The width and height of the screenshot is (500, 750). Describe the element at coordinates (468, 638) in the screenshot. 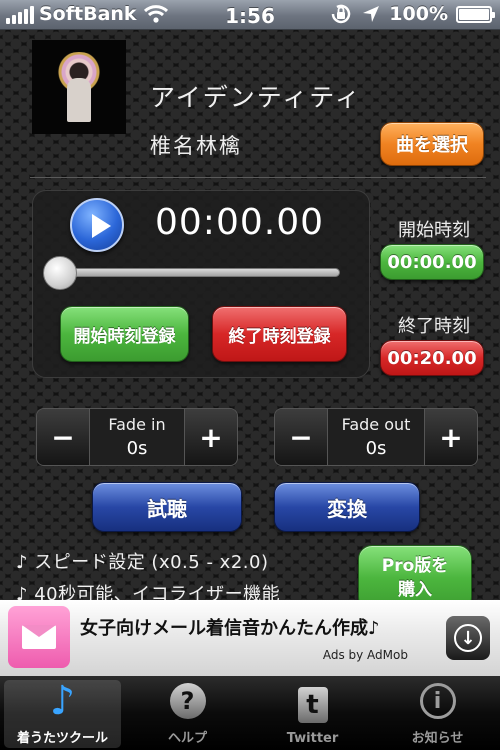

I see `download-icon: ↓` at that location.